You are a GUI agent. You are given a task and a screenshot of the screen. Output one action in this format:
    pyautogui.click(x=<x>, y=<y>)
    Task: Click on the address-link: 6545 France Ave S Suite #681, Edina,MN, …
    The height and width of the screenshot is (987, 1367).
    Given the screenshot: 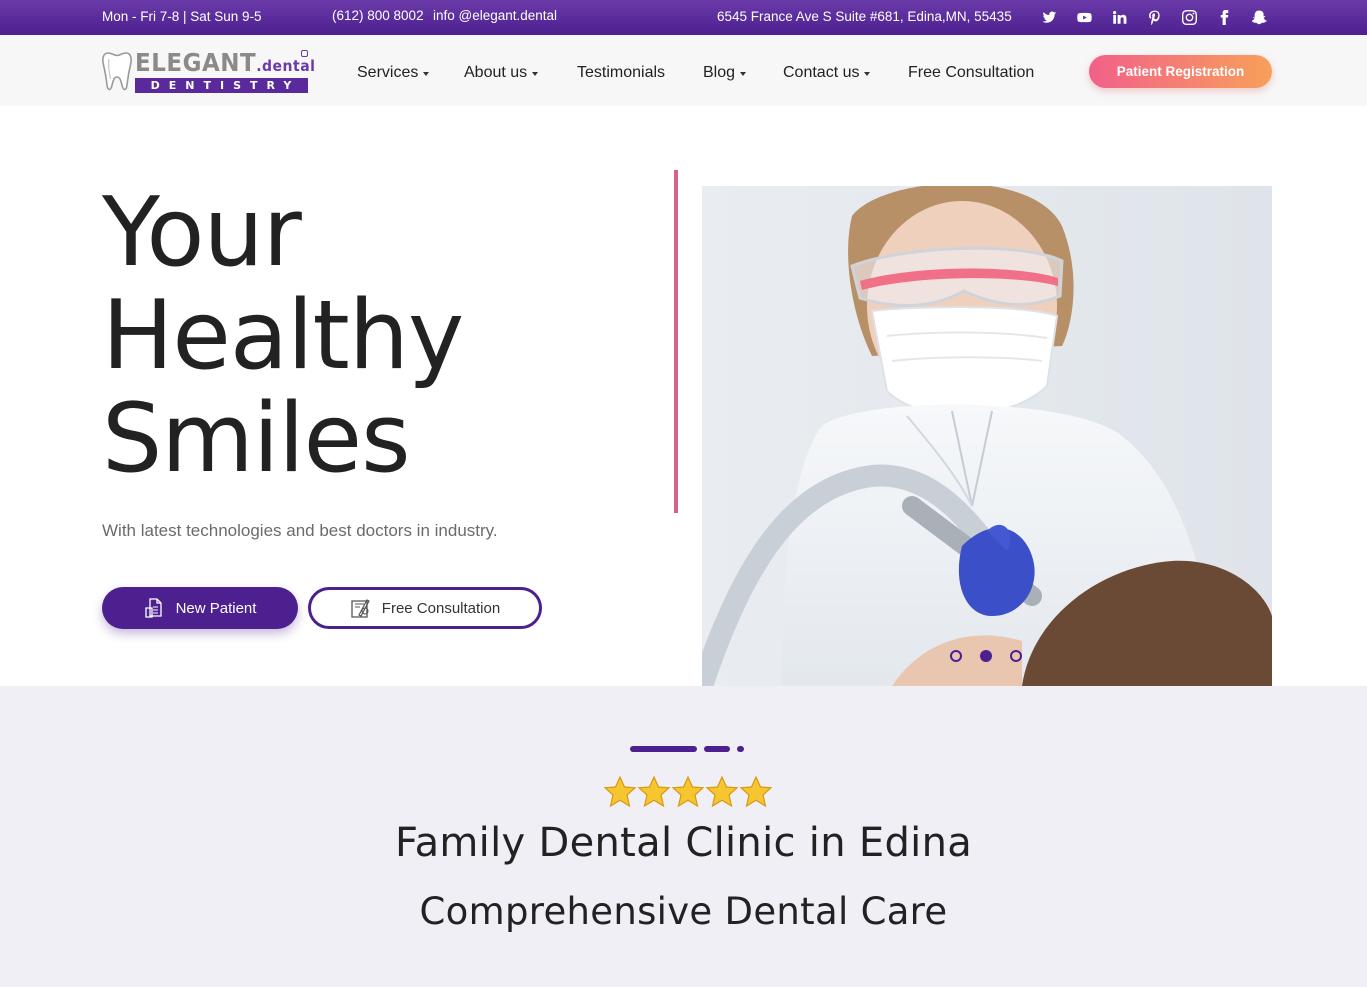 What is the action you would take?
    pyautogui.click(x=864, y=16)
    